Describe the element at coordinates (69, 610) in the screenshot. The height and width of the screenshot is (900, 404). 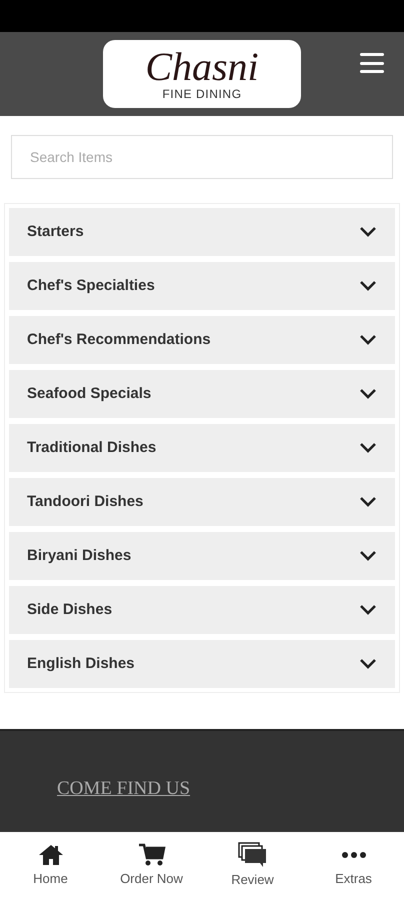
I see `category-label: Side Dishes` at that location.